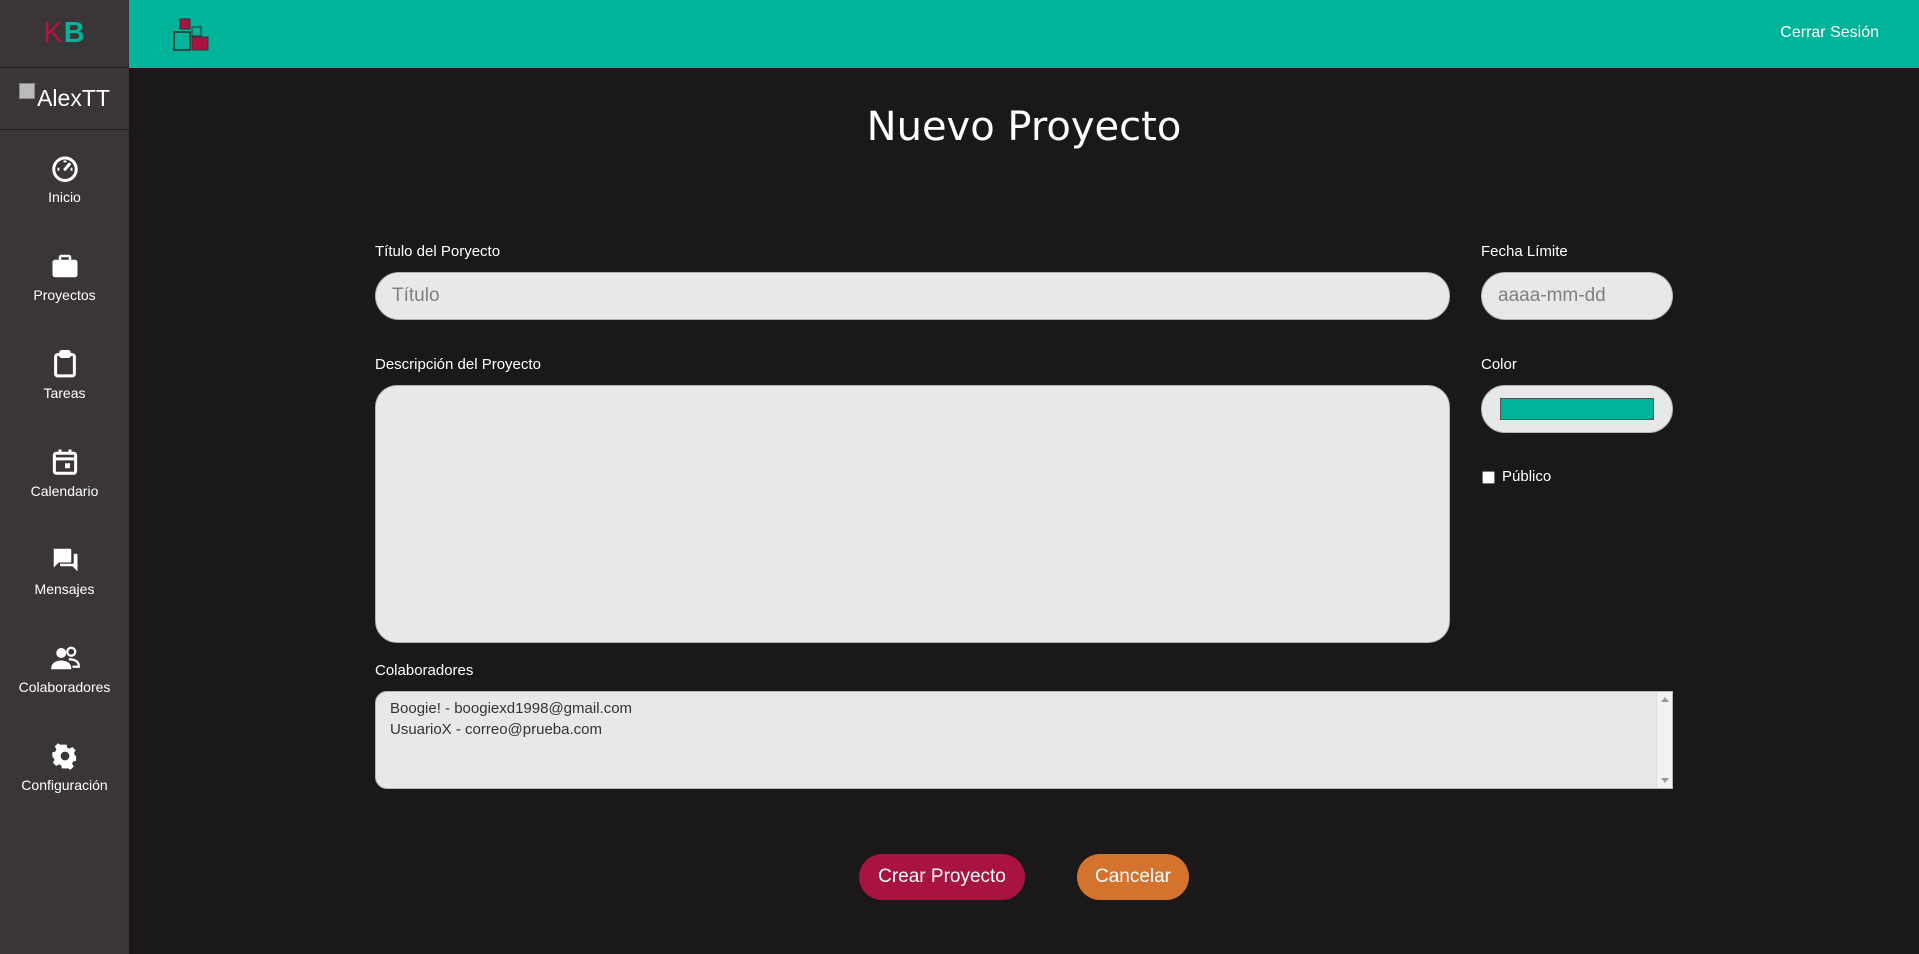 The image size is (1919, 954). I want to click on scroll-down-icon, so click(1665, 780).